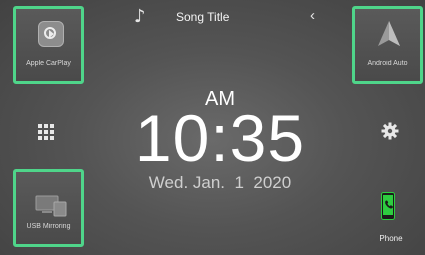 The width and height of the screenshot is (425, 255). What do you see at coordinates (387, 63) in the screenshot?
I see `android-auto-label: Android Auto` at bounding box center [387, 63].